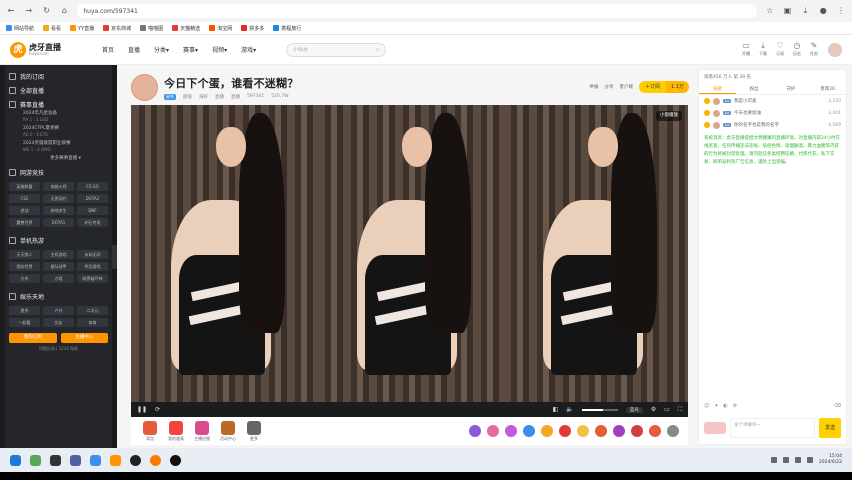 This screenshot has height=480, width=852. What do you see at coordinates (142, 409) in the screenshot?
I see `pause-icon: ❚❚` at bounding box center [142, 409].